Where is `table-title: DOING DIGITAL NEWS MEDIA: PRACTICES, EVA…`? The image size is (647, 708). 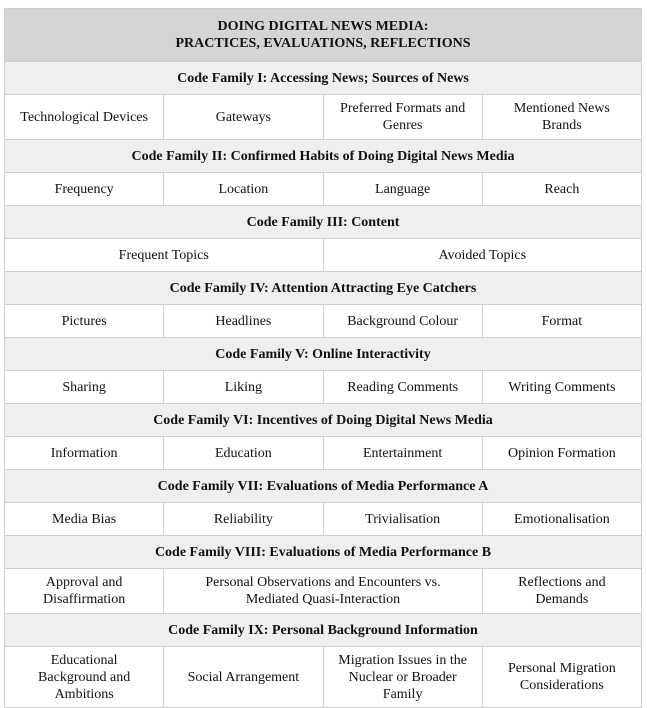
table-title: DOING DIGITAL NEWS MEDIA: PRACTICES, EVA… is located at coordinates (323, 35).